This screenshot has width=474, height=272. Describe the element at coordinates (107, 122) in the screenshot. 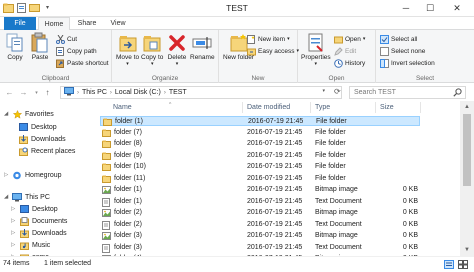

I see `folder-icon` at that location.